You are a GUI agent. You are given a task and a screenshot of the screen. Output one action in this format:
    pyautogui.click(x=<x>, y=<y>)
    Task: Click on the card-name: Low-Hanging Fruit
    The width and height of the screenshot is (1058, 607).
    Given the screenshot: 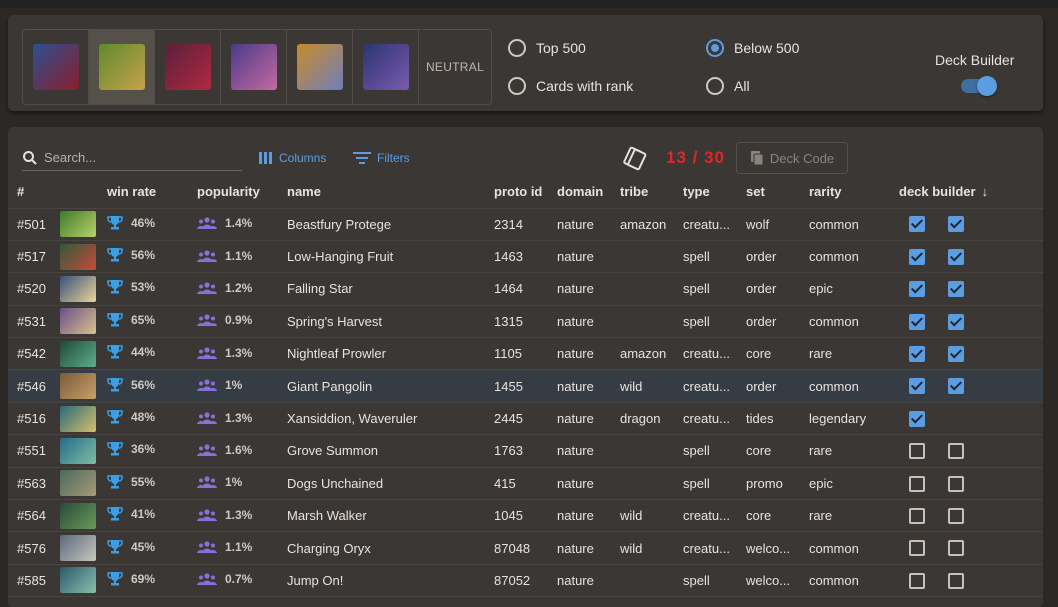 What is the action you would take?
    pyautogui.click(x=390, y=257)
    